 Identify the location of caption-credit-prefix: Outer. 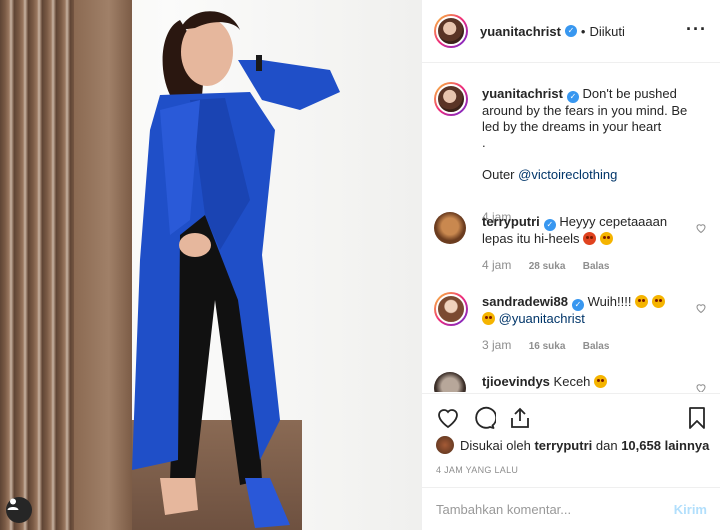
(498, 174).